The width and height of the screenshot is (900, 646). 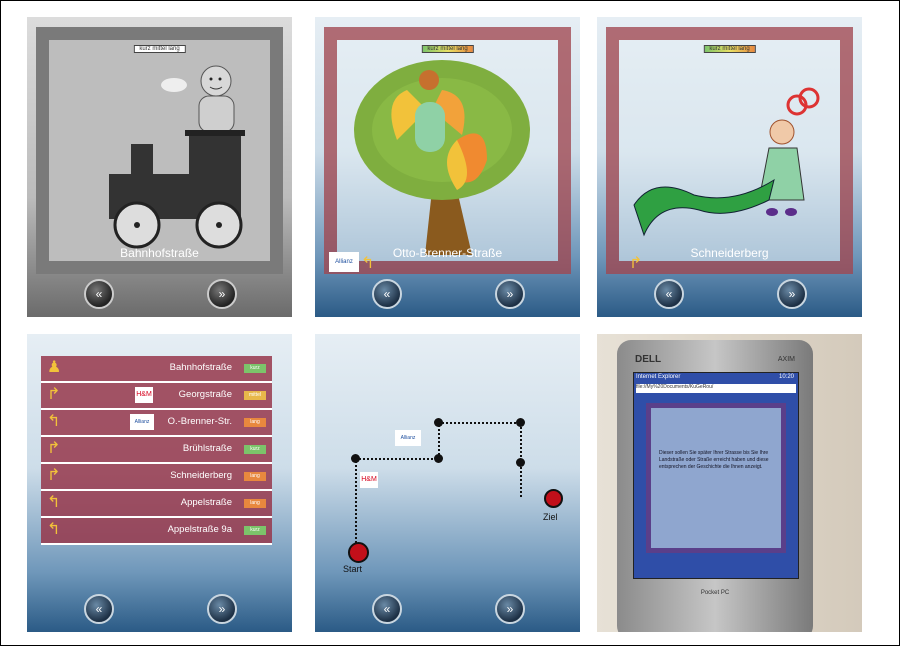 I want to click on panel-schneiderberg: kurz mittel lang ↱ Schneiderberg « », so click(x=729, y=167).